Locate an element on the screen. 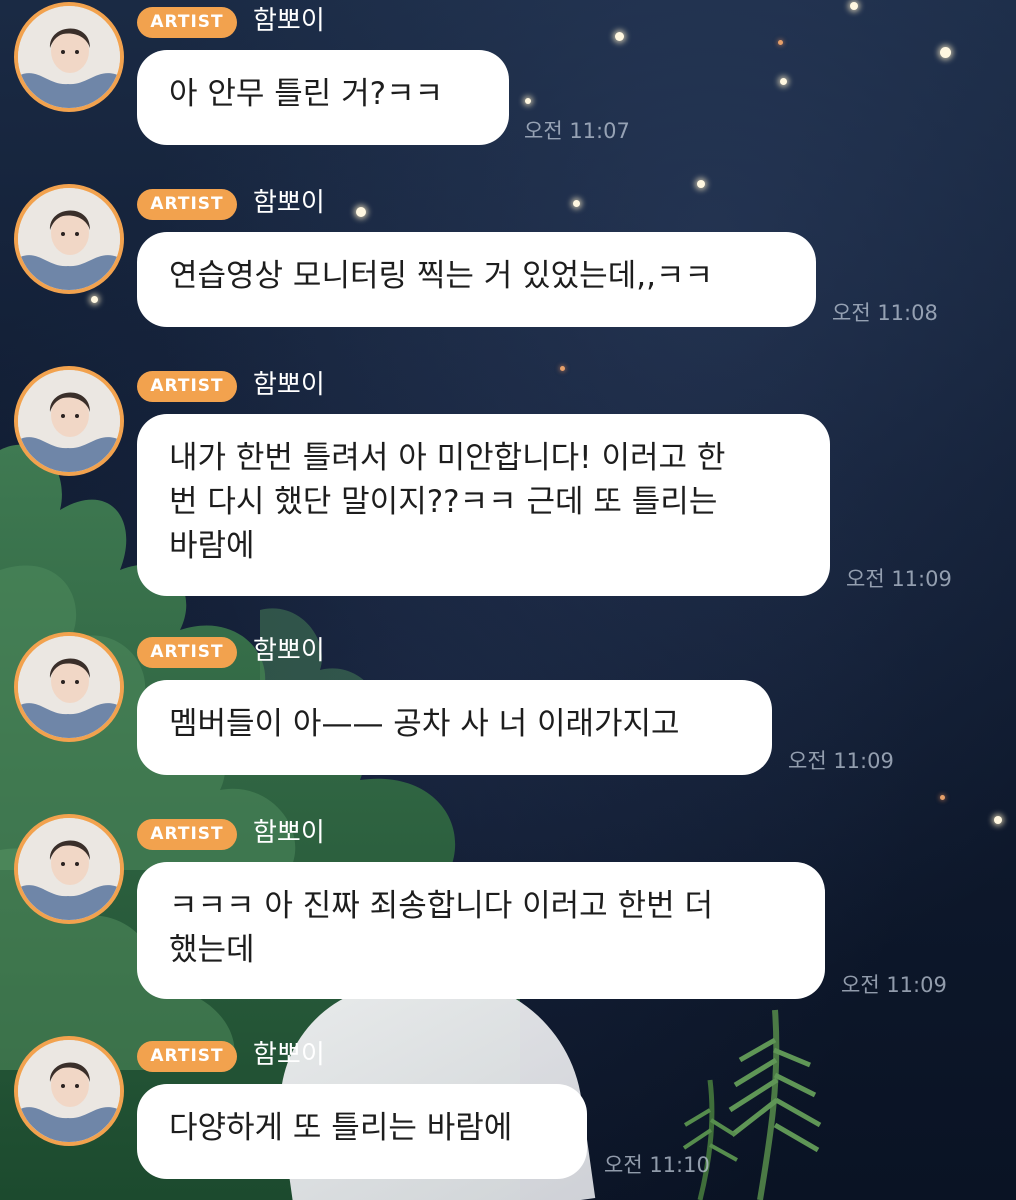  message-timestamp: 오전 11:08 is located at coordinates (885, 313).